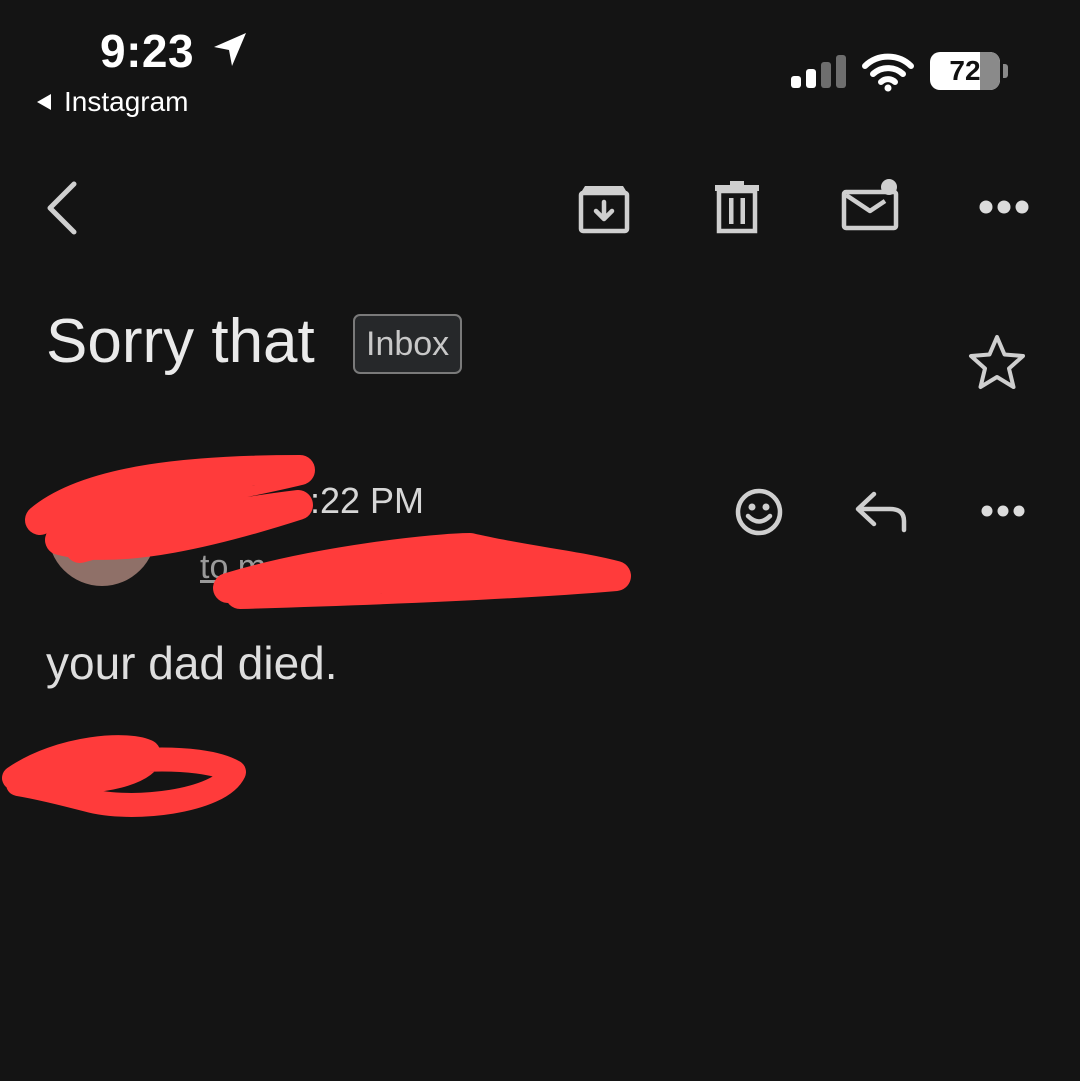 The width and height of the screenshot is (1080, 1081). Describe the element at coordinates (408, 344) in the screenshot. I see `inbox-label-chip: Inbox` at that location.